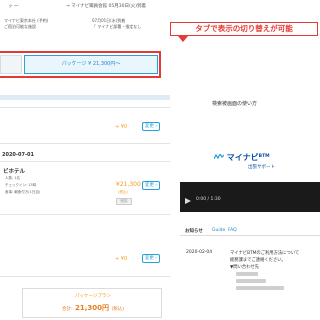 The width and height of the screenshot is (320, 320). Describe the element at coordinates (67, 309) in the screenshot. I see `total-prefix: 合計:` at that location.